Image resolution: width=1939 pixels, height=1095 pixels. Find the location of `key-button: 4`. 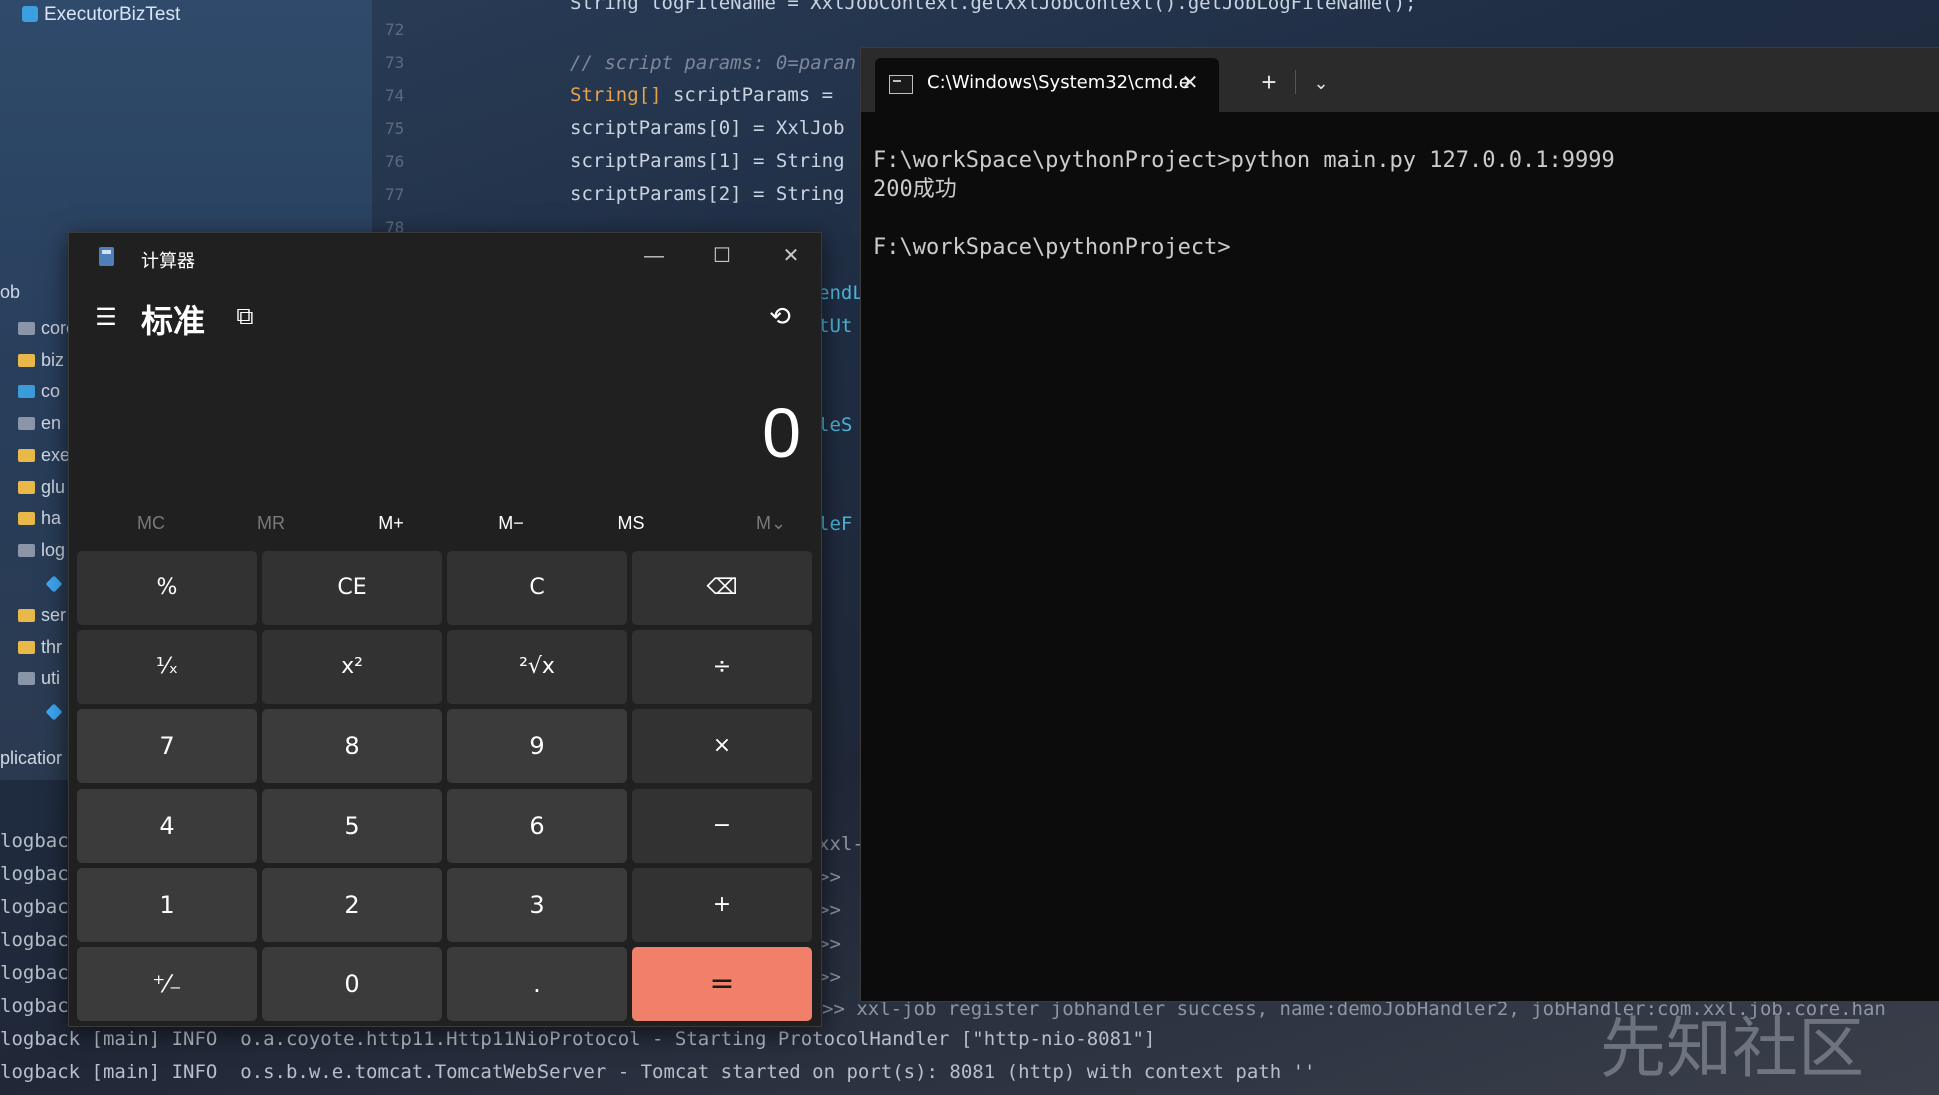

key-button: 4 is located at coordinates (167, 826).